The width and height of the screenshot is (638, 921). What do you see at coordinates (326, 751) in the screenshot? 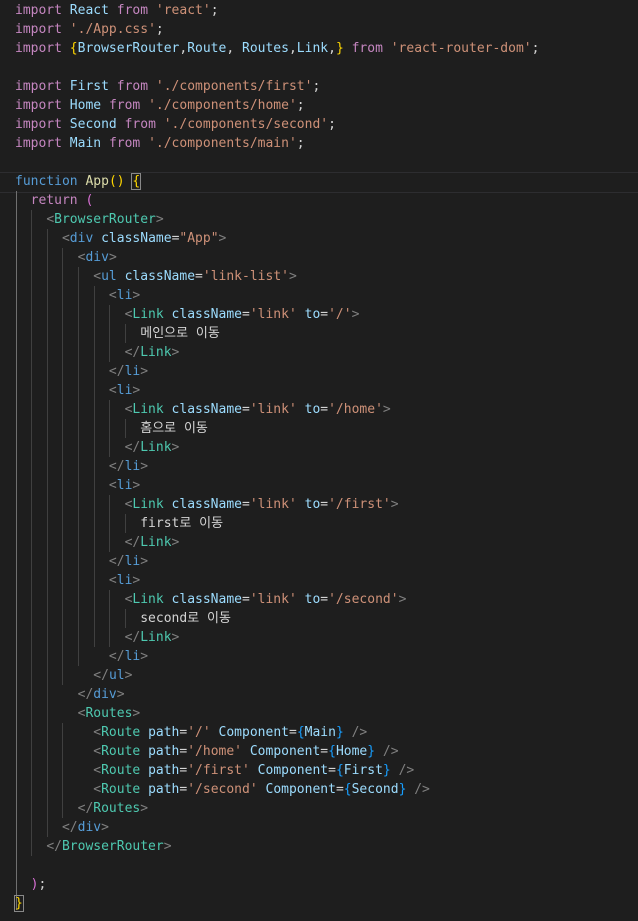
I see `code-line: <Route path='/home' Component={Home} />` at bounding box center [326, 751].